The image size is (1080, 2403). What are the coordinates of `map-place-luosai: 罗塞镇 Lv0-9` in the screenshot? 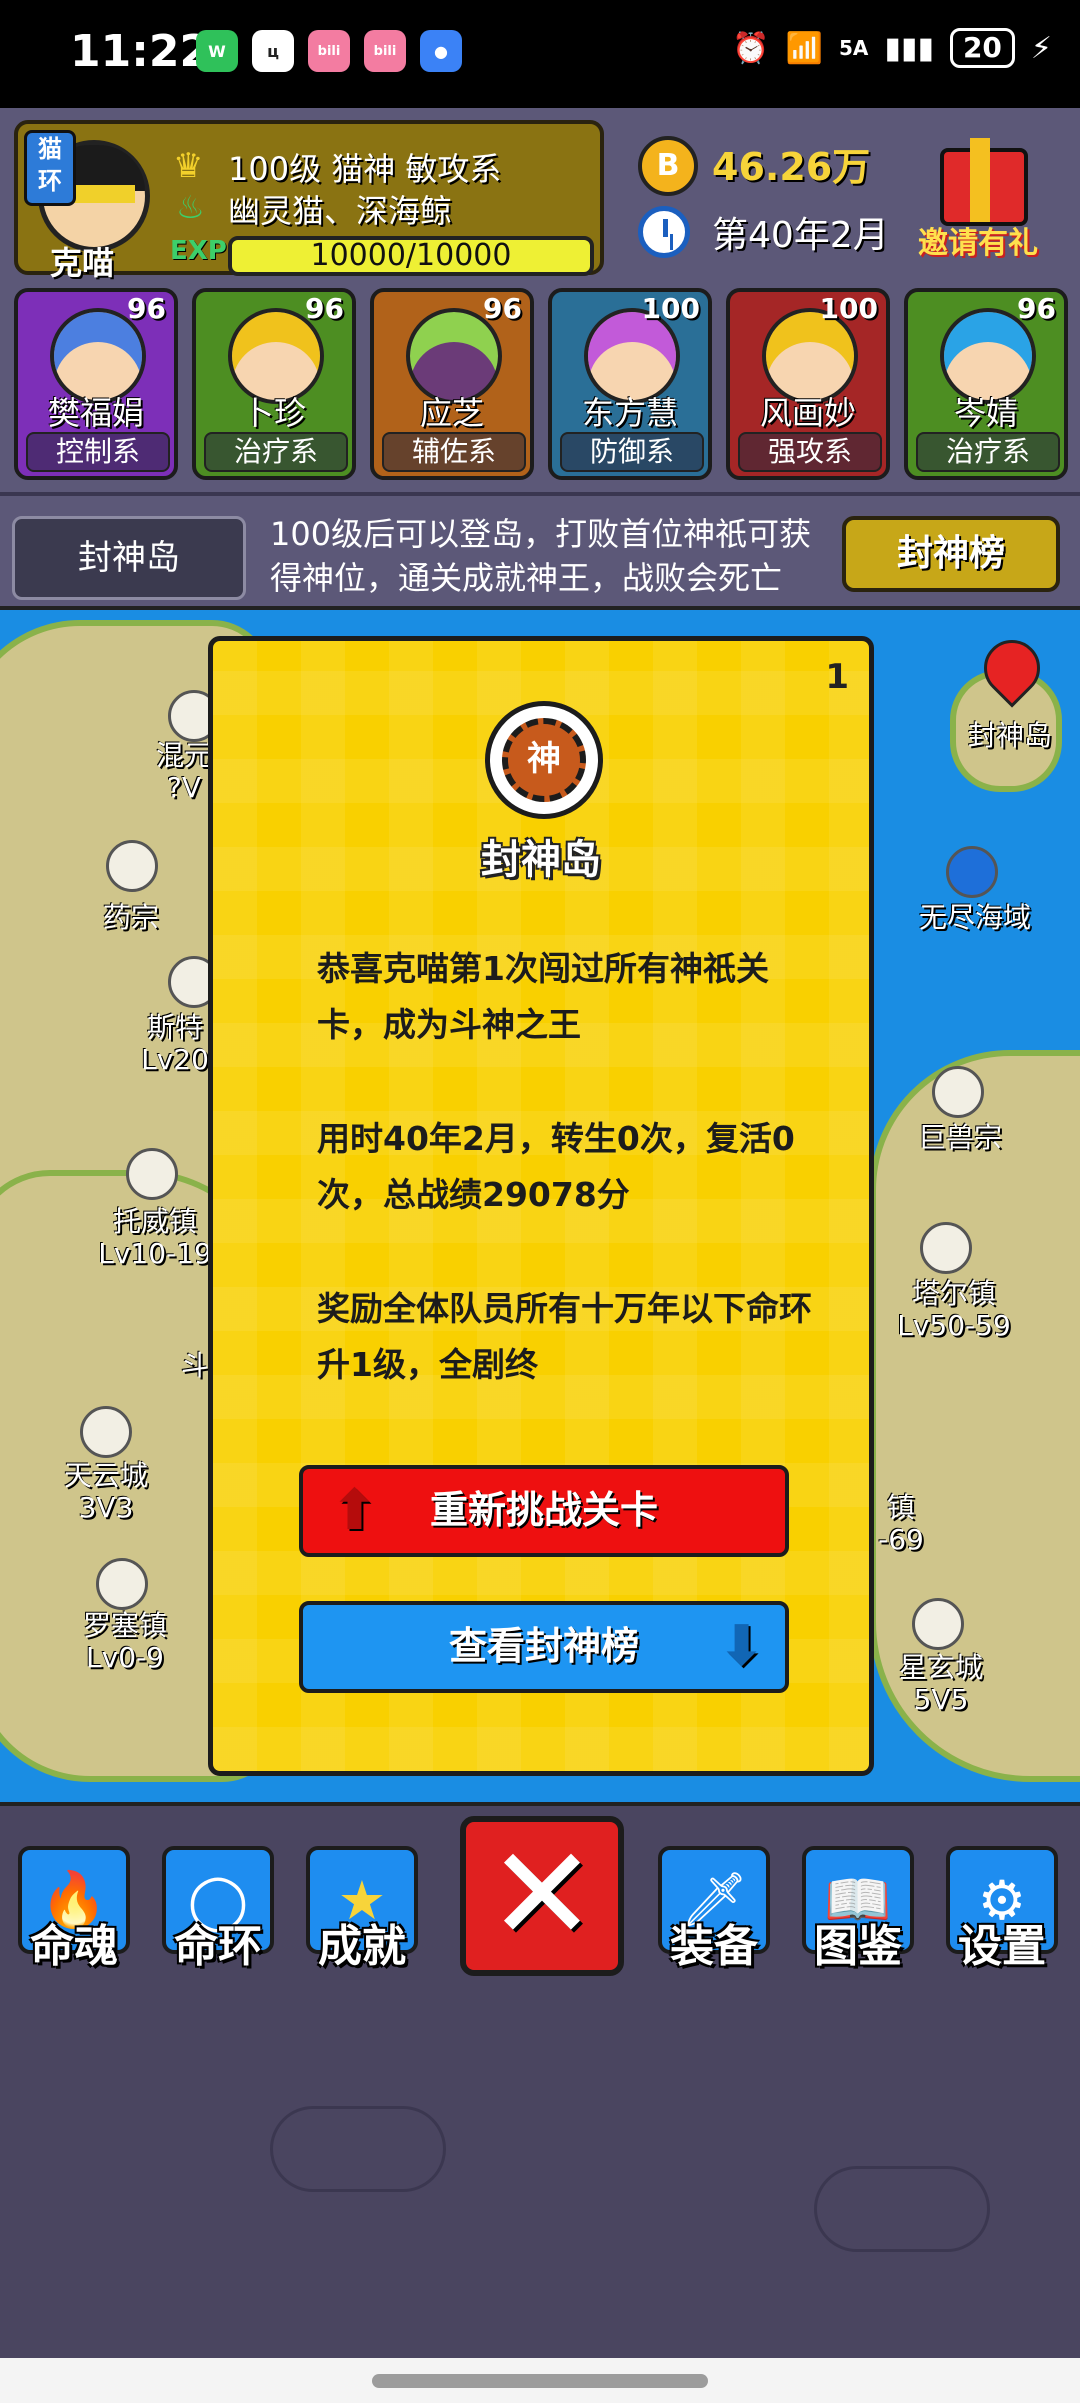 It's located at (125, 1642).